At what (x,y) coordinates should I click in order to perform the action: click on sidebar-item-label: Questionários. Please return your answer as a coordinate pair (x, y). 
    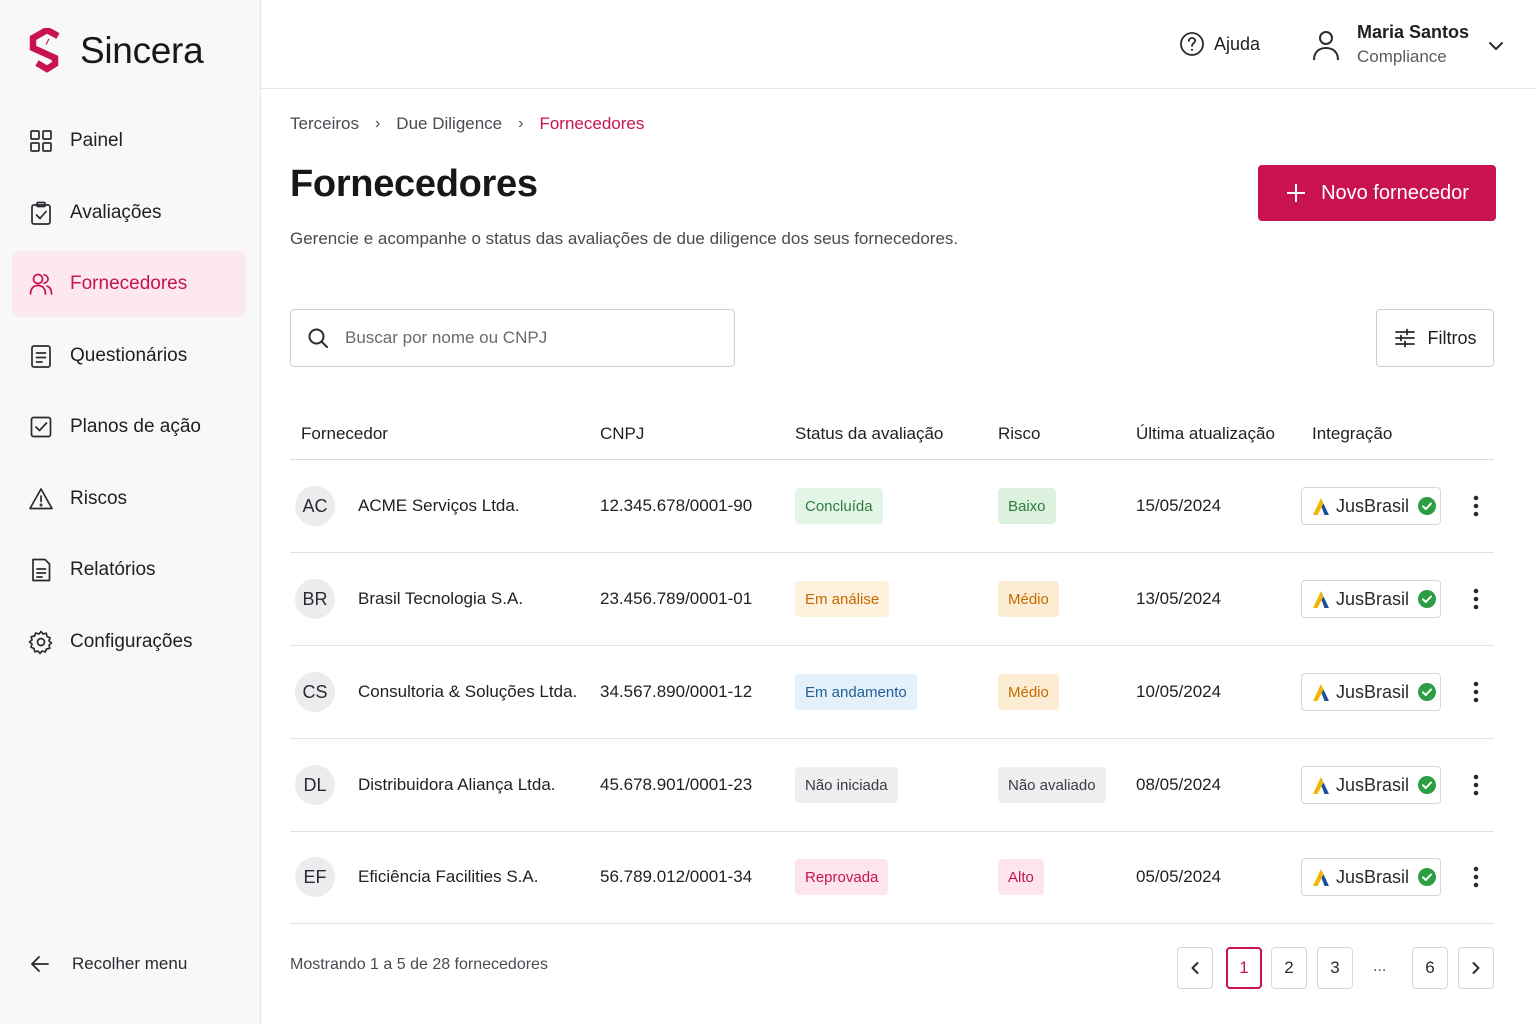
    Looking at the image, I should click on (129, 355).